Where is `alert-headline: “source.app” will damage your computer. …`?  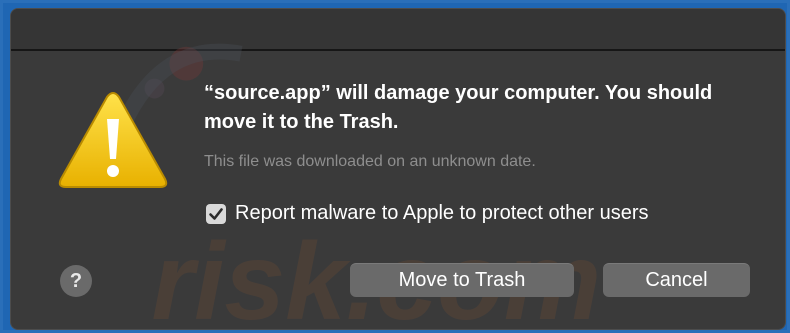
alert-headline: “source.app” will damage your computer. … is located at coordinates (458, 107).